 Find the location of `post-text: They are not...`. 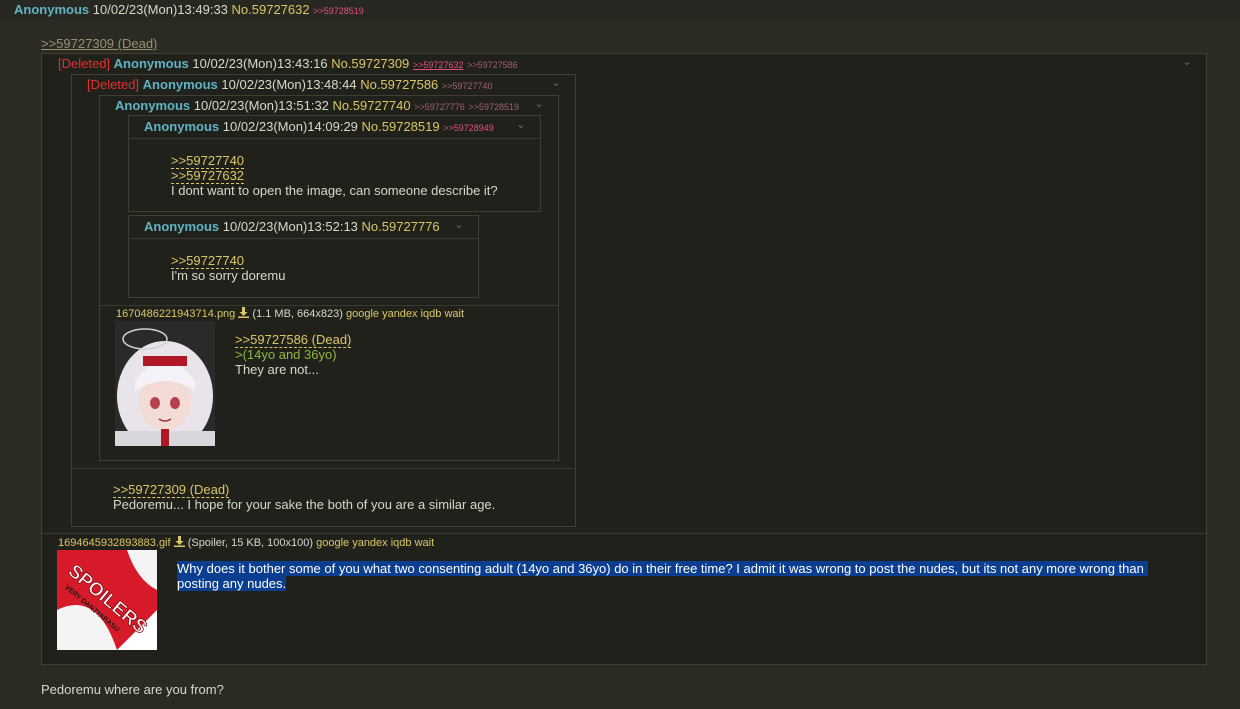

post-text: They are not... is located at coordinates (277, 369).